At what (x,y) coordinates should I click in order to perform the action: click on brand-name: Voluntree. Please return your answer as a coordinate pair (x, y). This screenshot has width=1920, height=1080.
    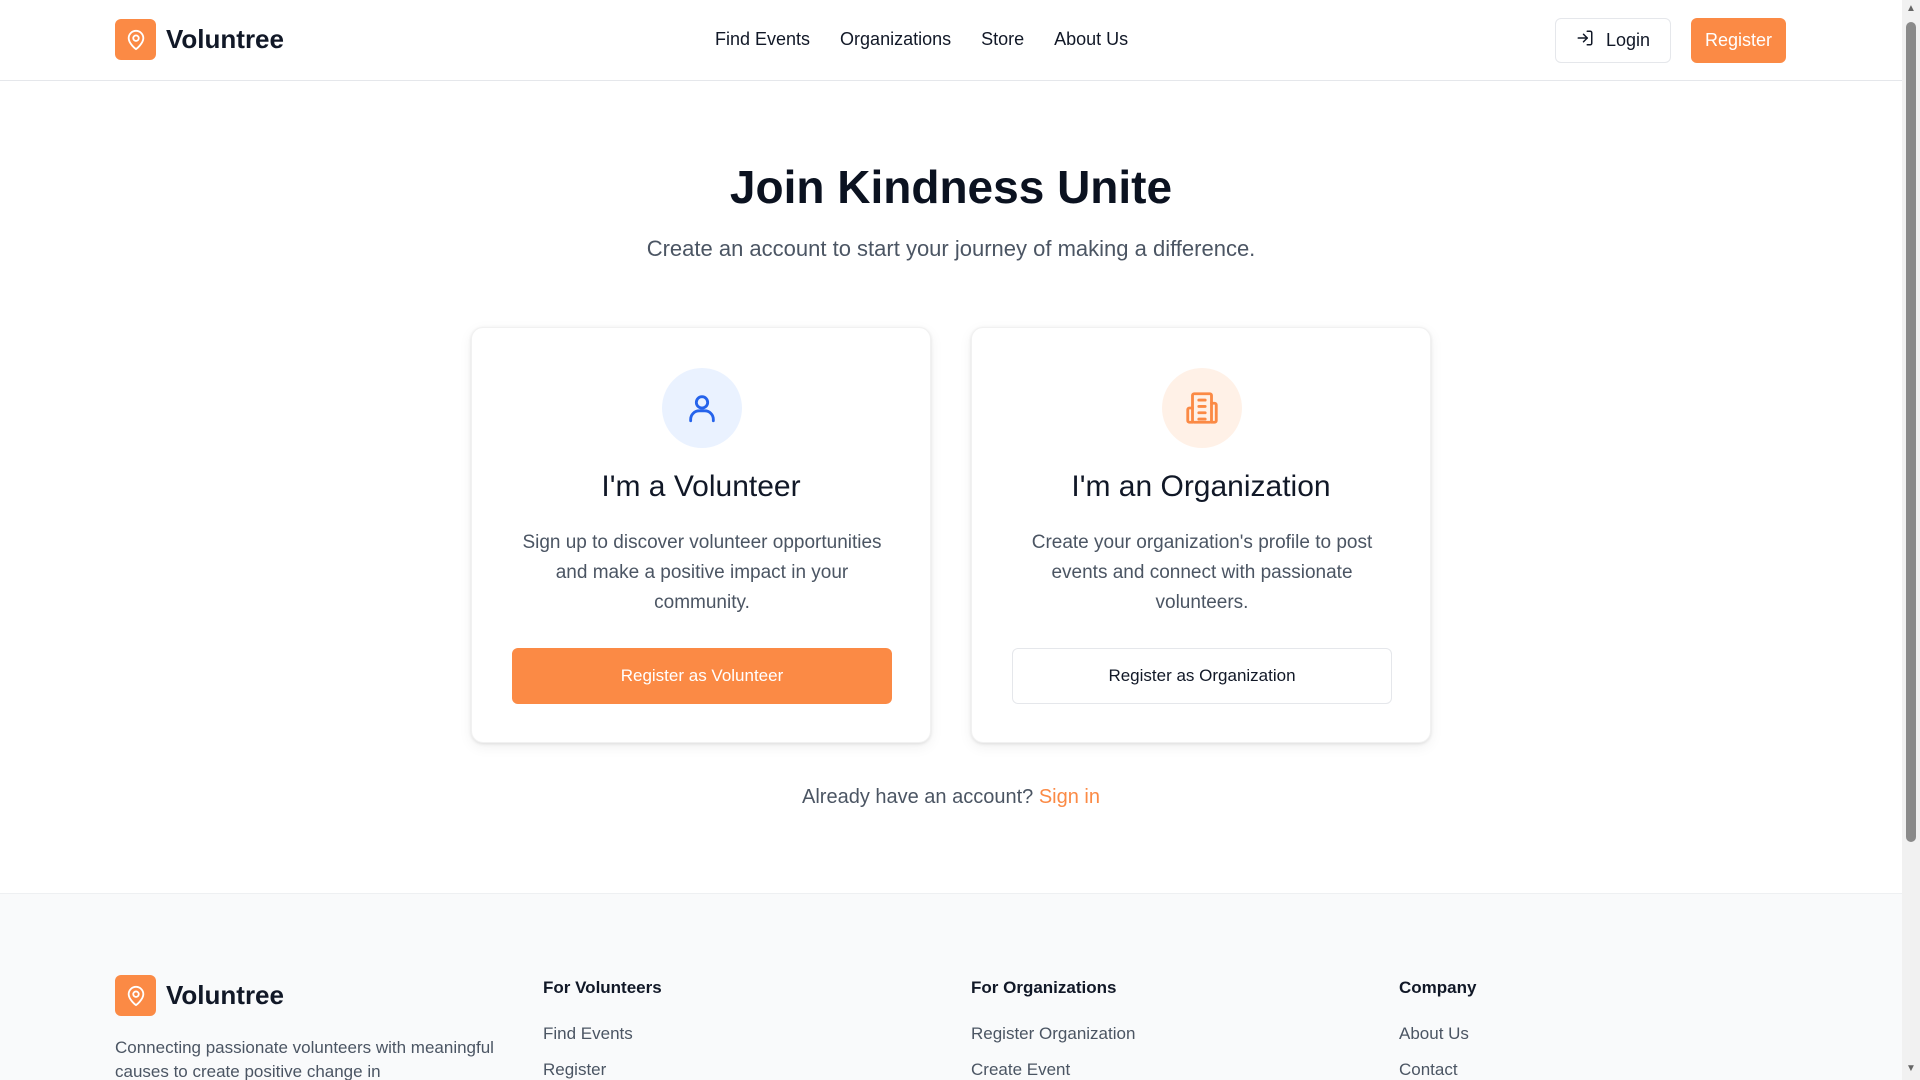
    Looking at the image, I should click on (225, 39).